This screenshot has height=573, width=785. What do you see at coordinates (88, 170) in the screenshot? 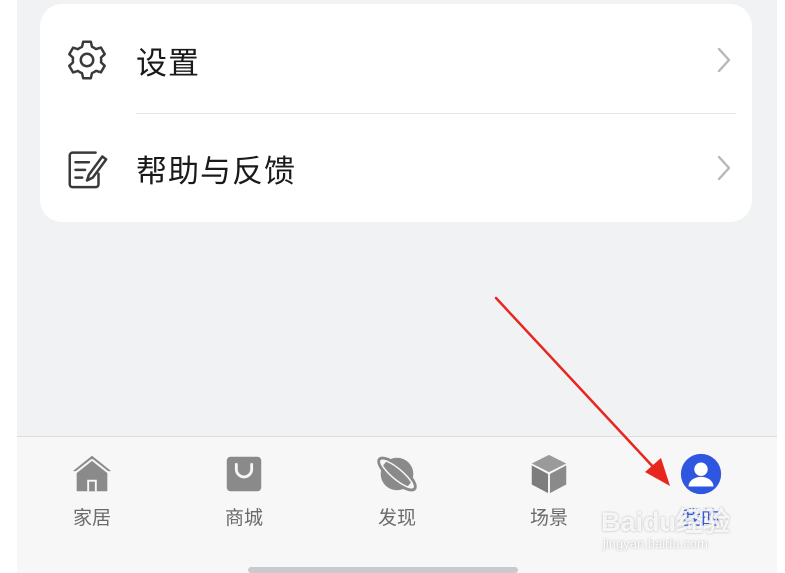
I see `feedback-icon` at bounding box center [88, 170].